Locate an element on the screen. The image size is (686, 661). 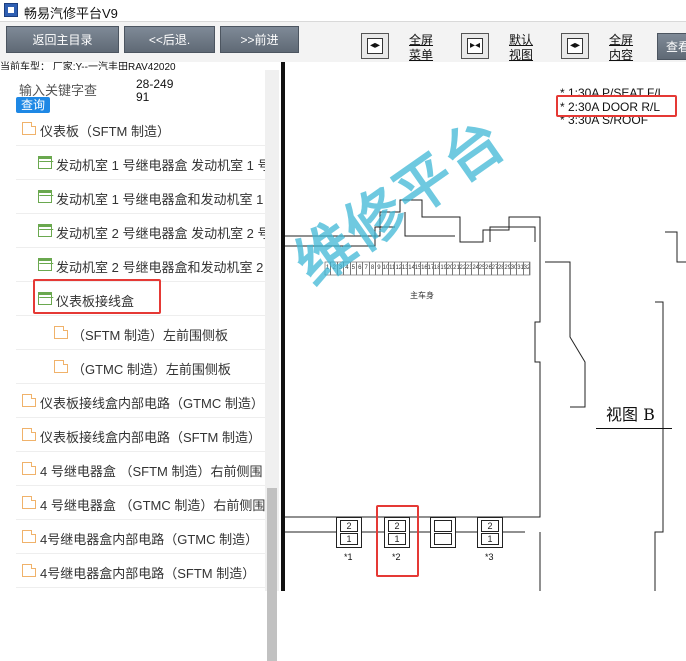
fullscreen-content-label-1: 全屏 is located at coordinates (621, 40).